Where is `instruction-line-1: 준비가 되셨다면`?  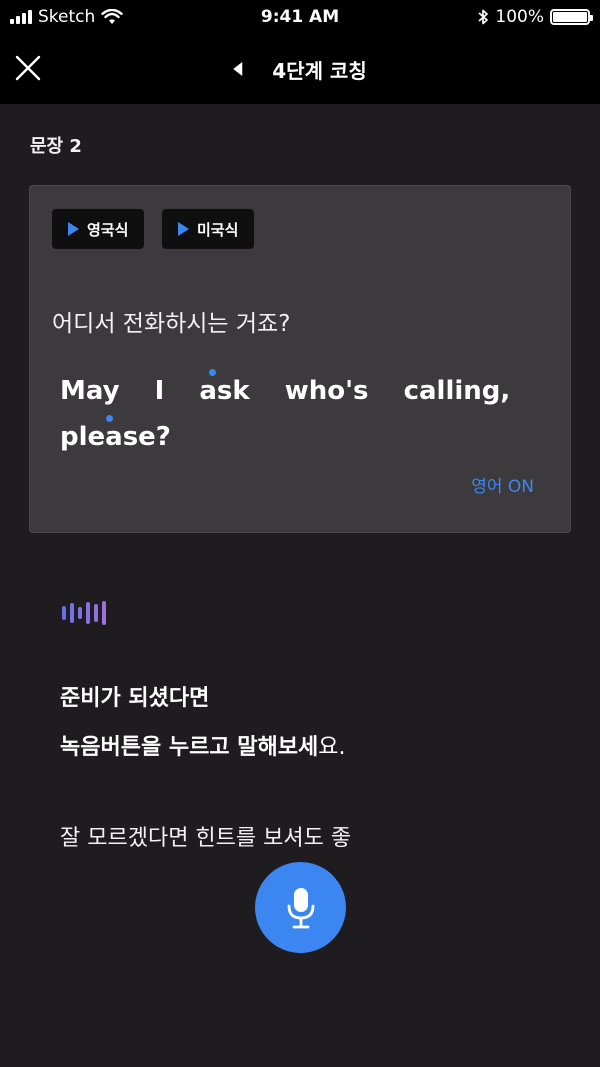
instruction-line-1: 준비가 되셨다면 is located at coordinates (135, 698).